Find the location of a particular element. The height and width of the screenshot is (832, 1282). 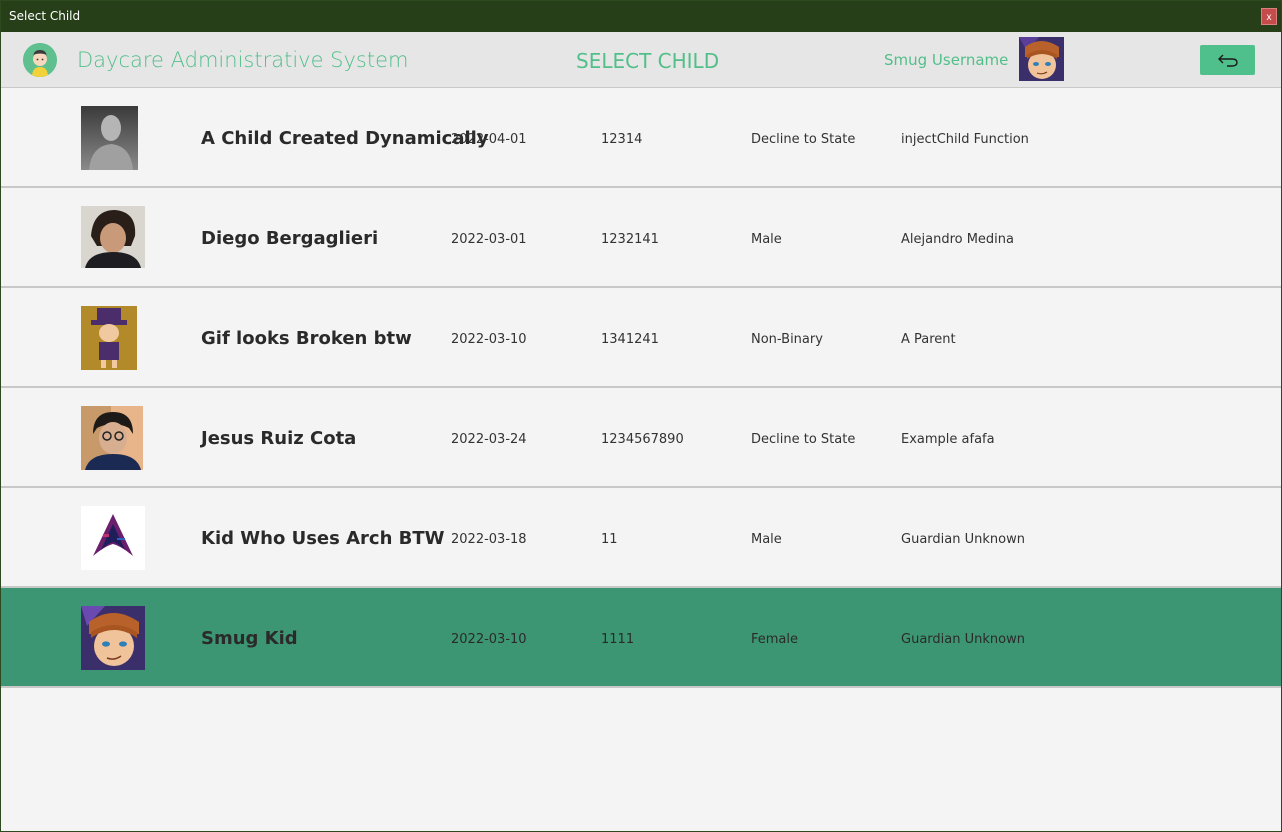

child-dob: 2022-03-18 is located at coordinates (489, 539).